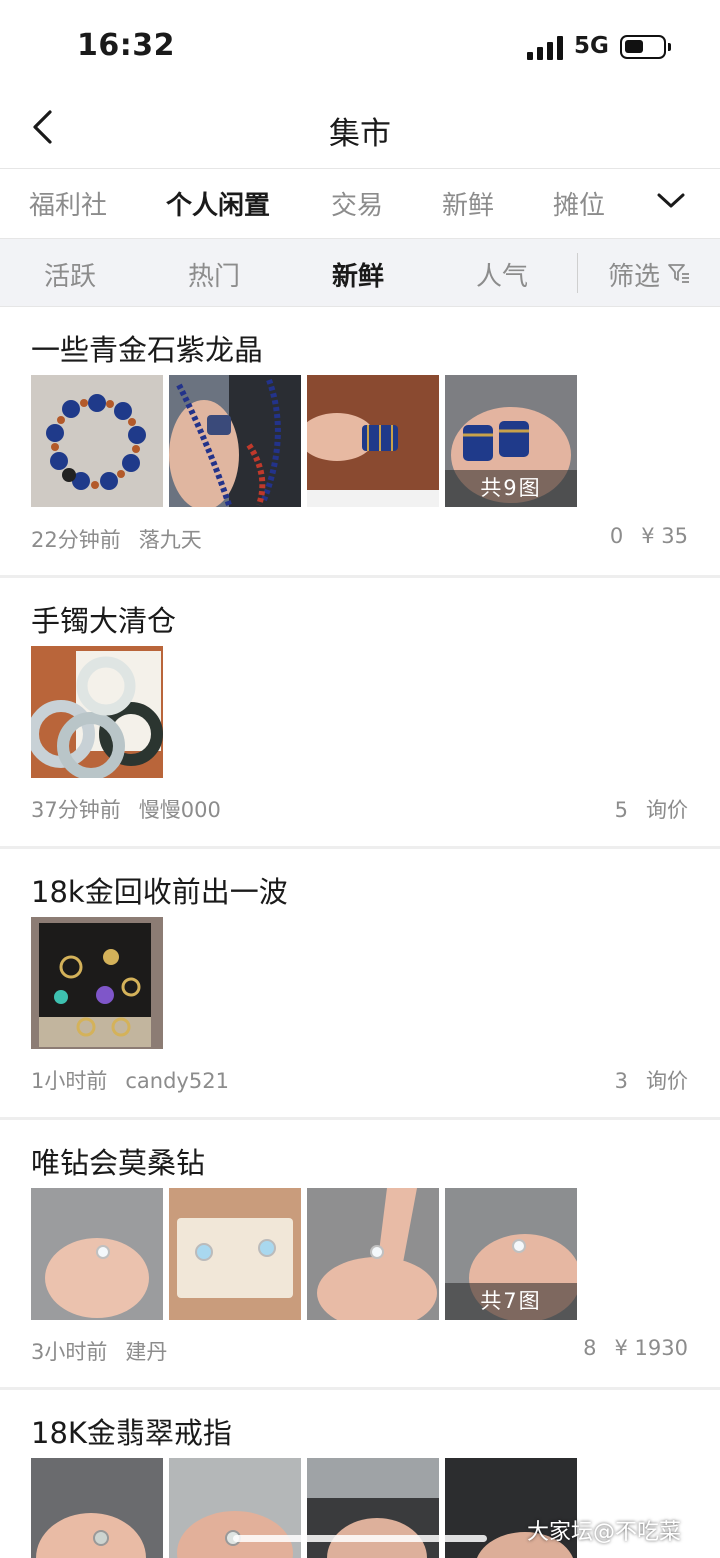 The height and width of the screenshot is (1558, 720). I want to click on filter-icon, so click(678, 273).